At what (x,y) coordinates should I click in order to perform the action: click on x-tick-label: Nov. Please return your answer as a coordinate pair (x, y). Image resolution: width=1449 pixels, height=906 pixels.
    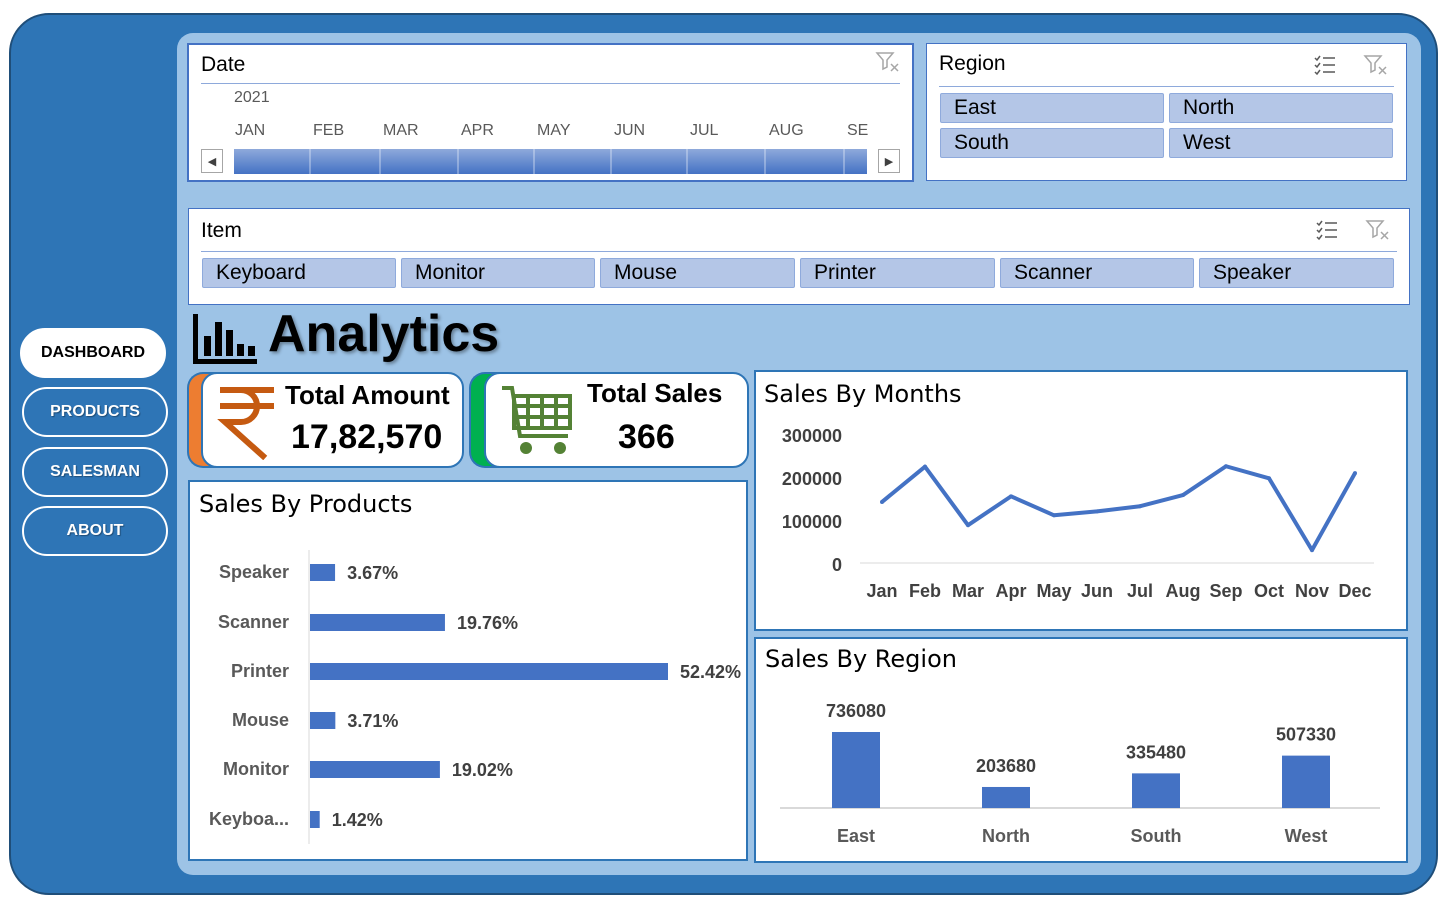
    Looking at the image, I should click on (1312, 591).